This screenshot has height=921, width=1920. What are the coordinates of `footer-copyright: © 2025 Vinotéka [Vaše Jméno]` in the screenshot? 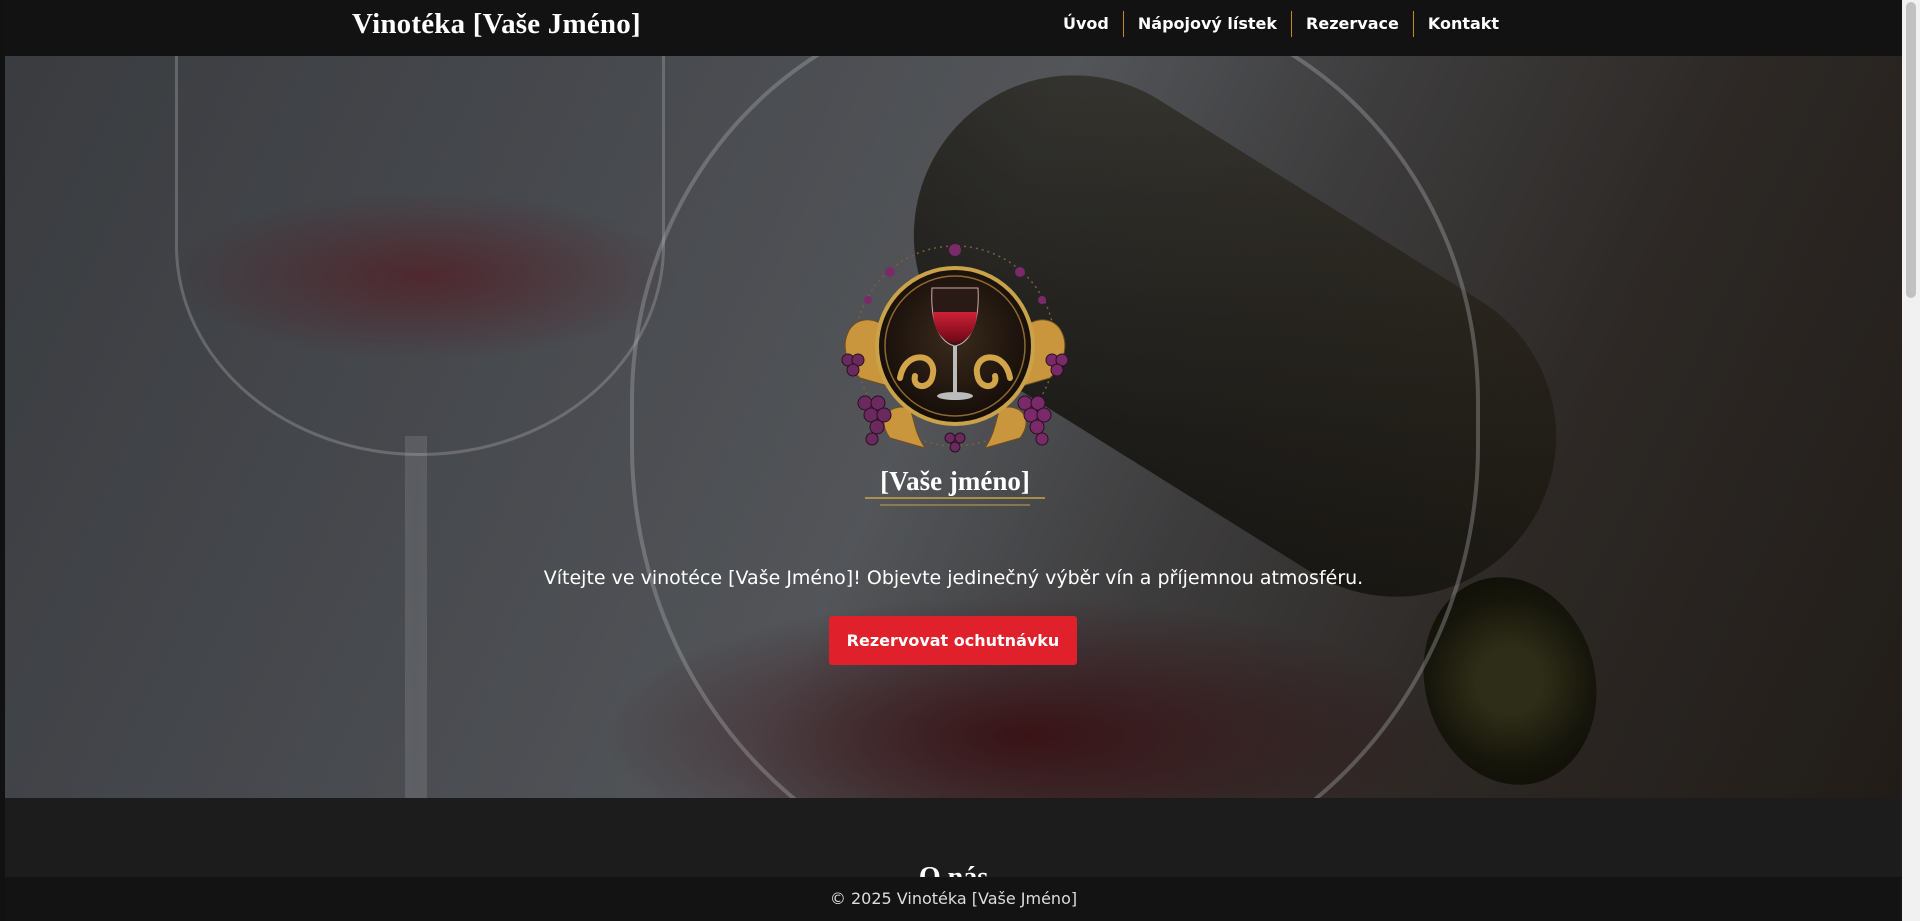 It's located at (953, 898).